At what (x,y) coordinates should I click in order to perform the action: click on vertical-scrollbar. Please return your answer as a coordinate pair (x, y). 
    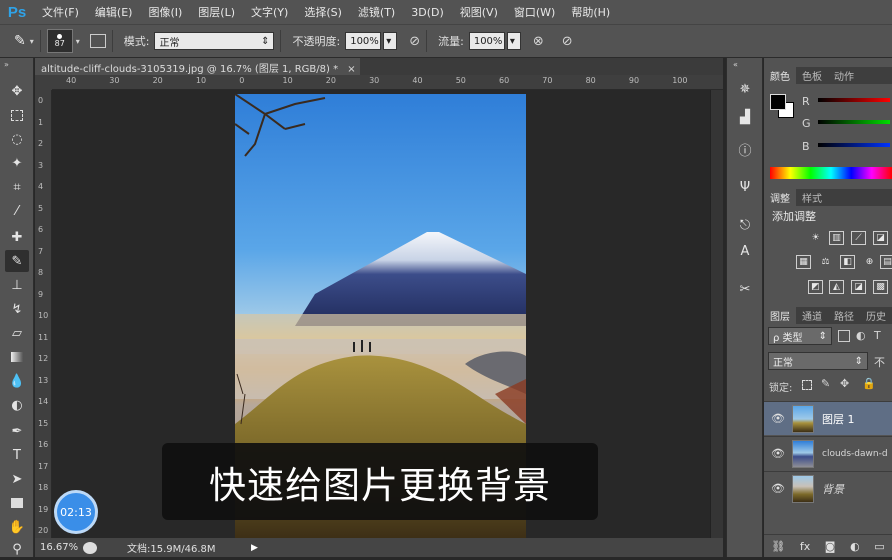
    Looking at the image, I should click on (716, 314).